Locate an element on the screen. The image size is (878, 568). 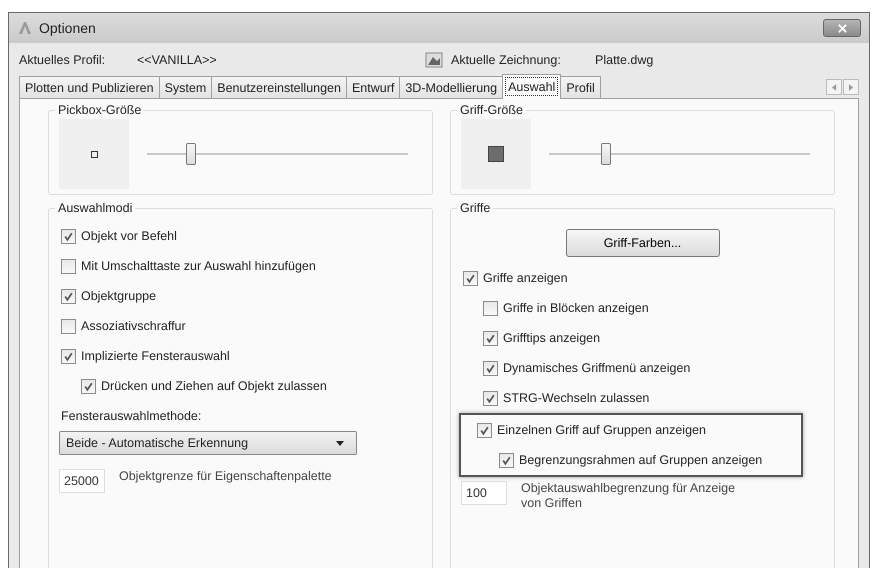
tab: System is located at coordinates (185, 87).